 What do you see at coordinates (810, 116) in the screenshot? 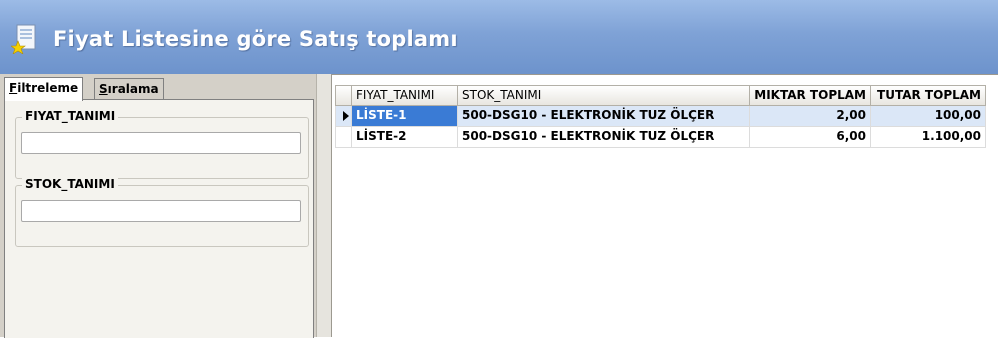
I see `cell-miktar-toplam: 2,00` at bounding box center [810, 116].